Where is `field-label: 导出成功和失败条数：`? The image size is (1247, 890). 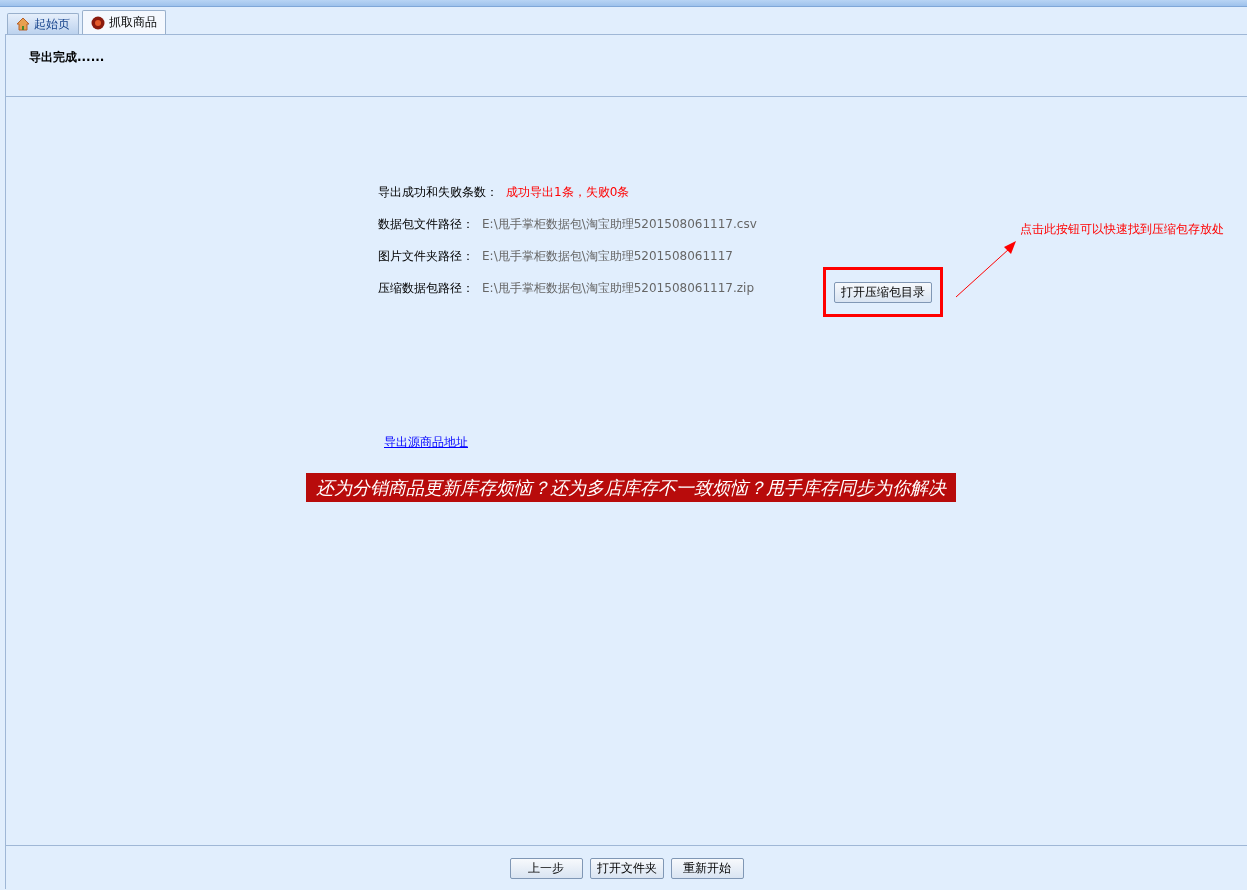
field-label: 导出成功和失败条数： is located at coordinates (438, 192).